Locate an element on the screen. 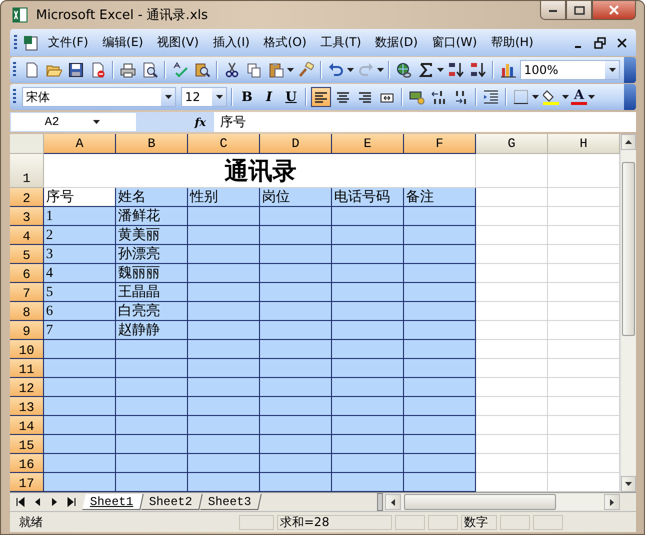 The height and width of the screenshot is (535, 645). column-header: G is located at coordinates (512, 144).